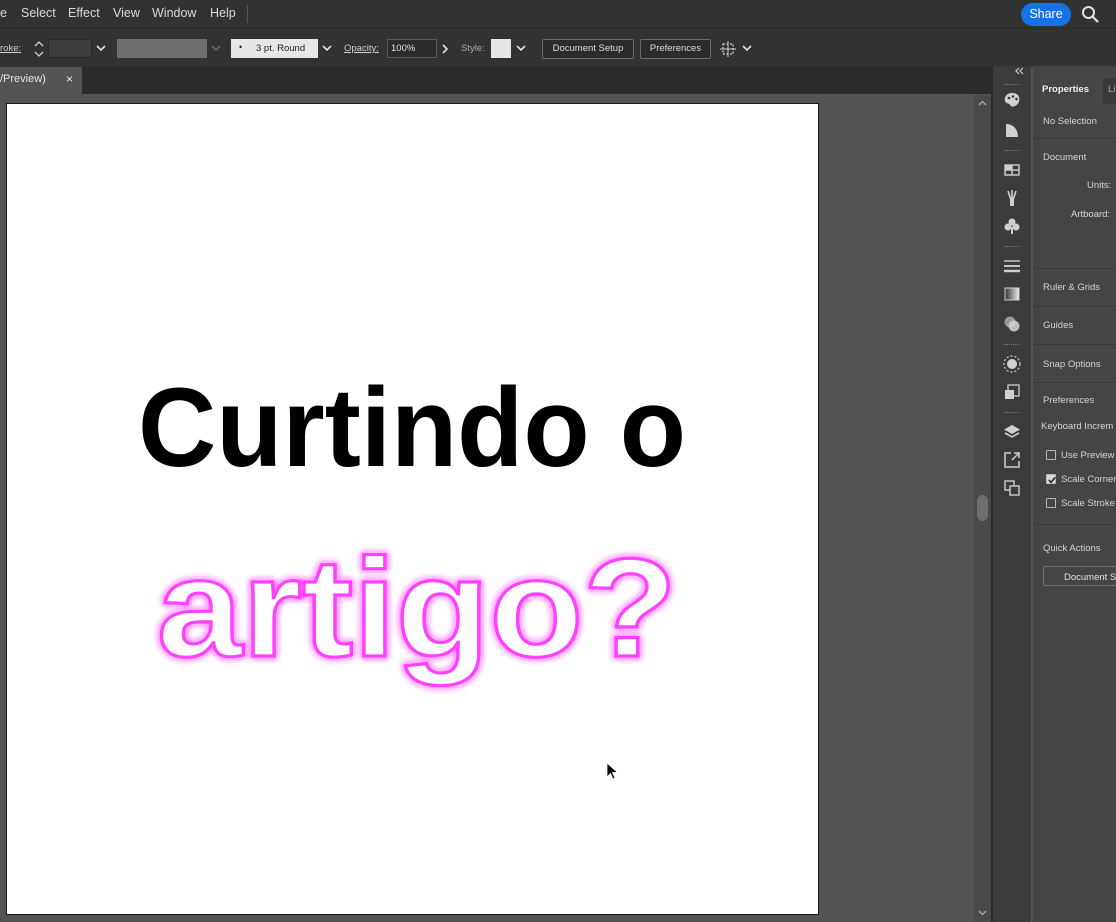 This screenshot has width=1116, height=922. I want to click on document-tab: /Preview) ×, so click(41, 80).